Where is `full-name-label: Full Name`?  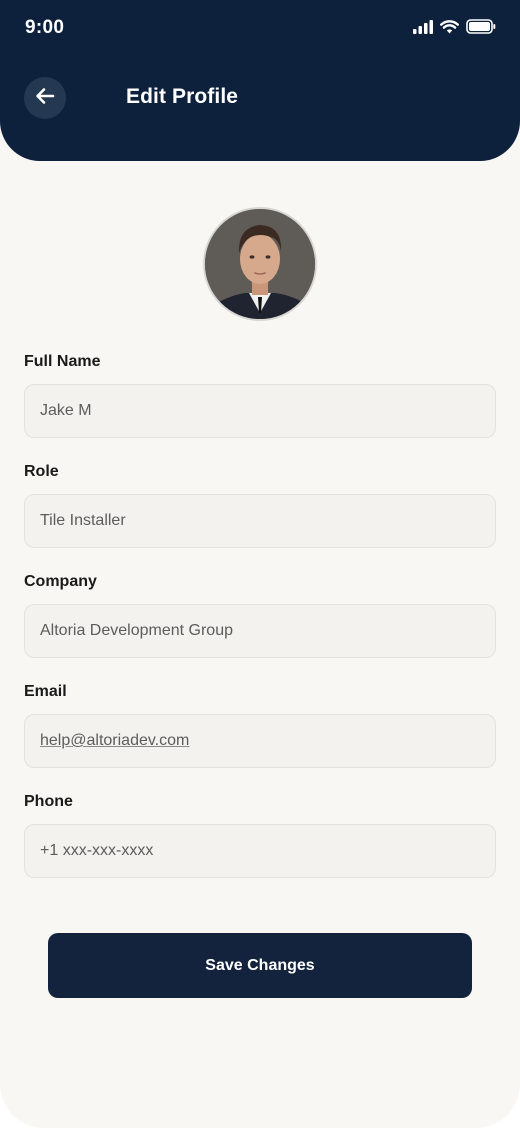
full-name-label: Full Name is located at coordinates (62, 361).